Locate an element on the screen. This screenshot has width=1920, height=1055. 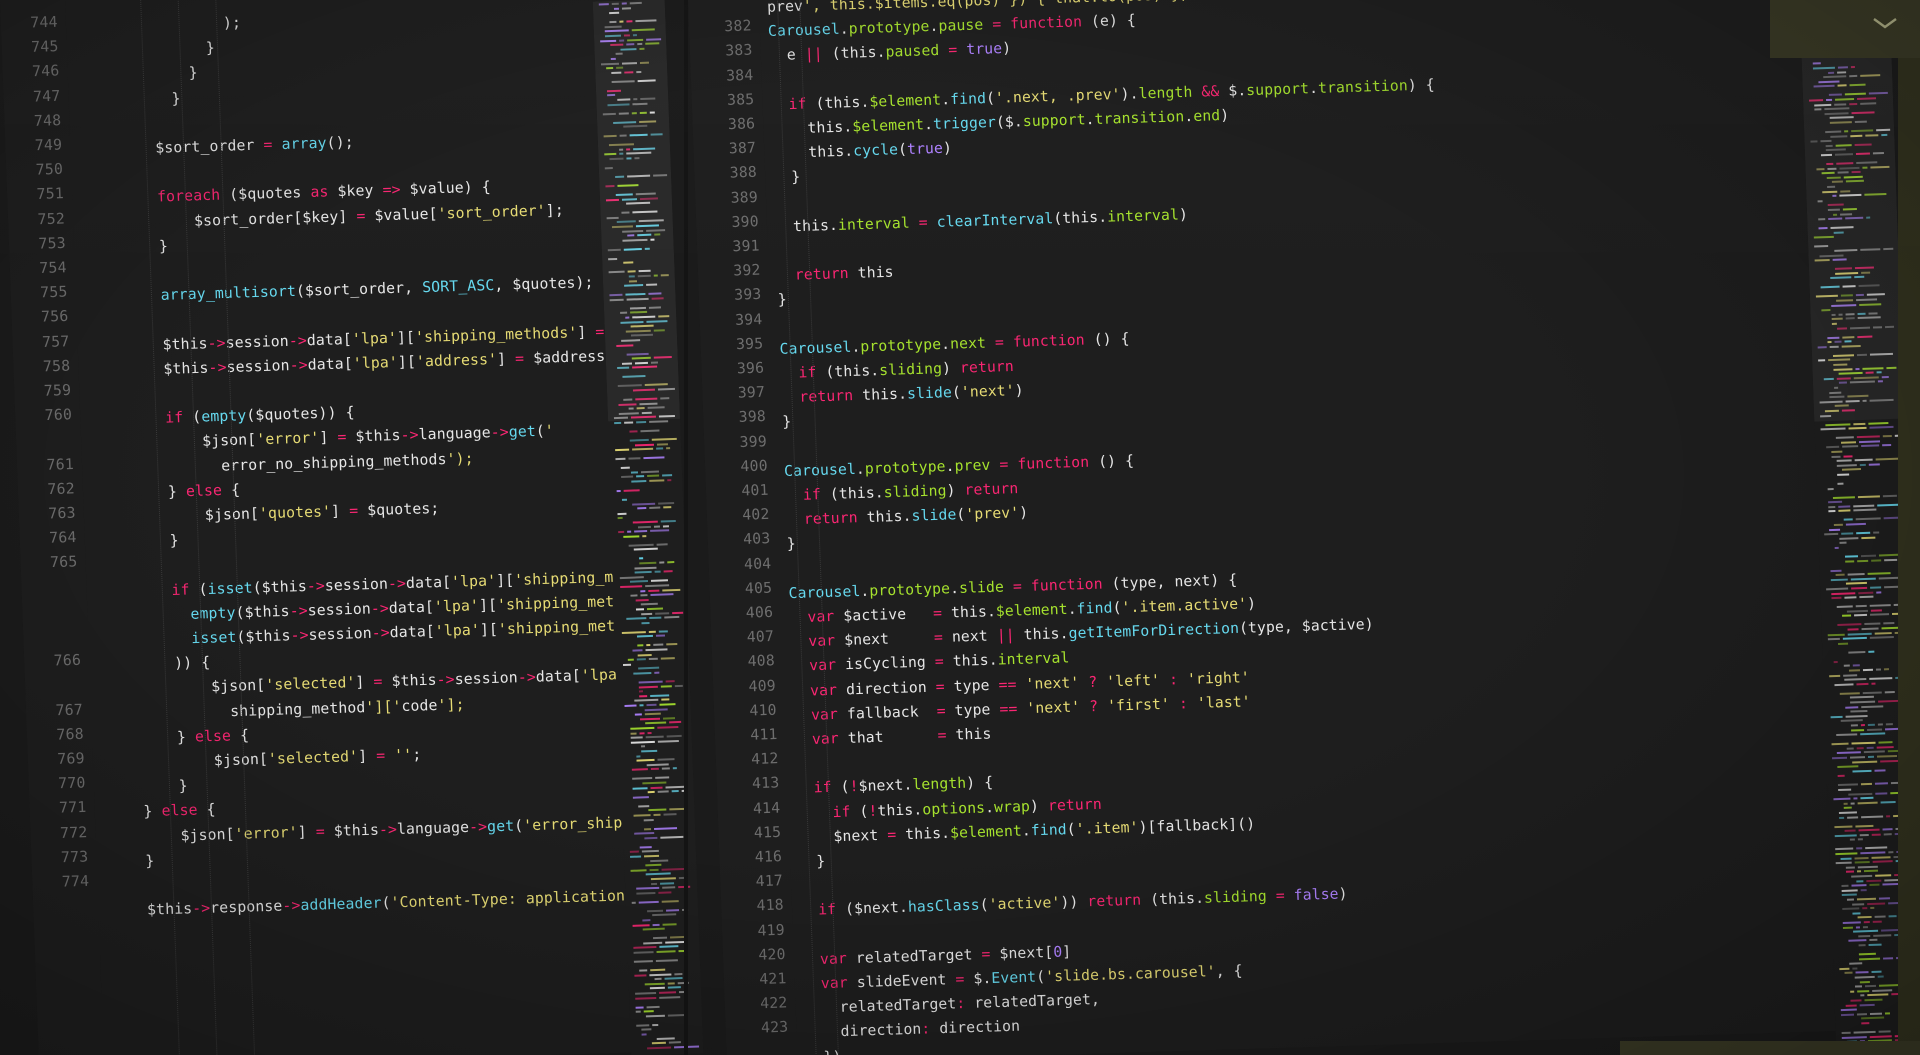
line-number: 411 is located at coordinates (764, 734).